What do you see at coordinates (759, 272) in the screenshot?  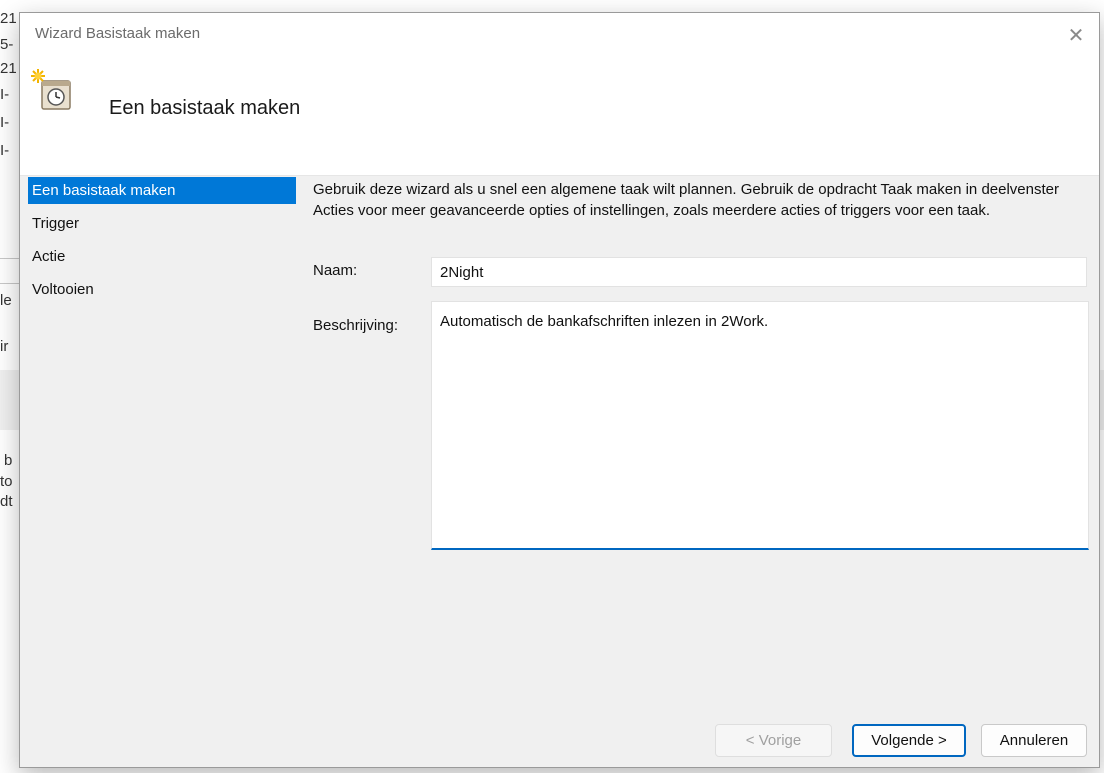 I see `name-input` at bounding box center [759, 272].